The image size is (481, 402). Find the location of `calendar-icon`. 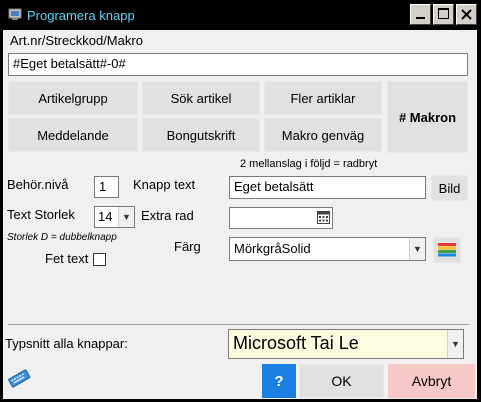

calendar-icon is located at coordinates (323, 217).